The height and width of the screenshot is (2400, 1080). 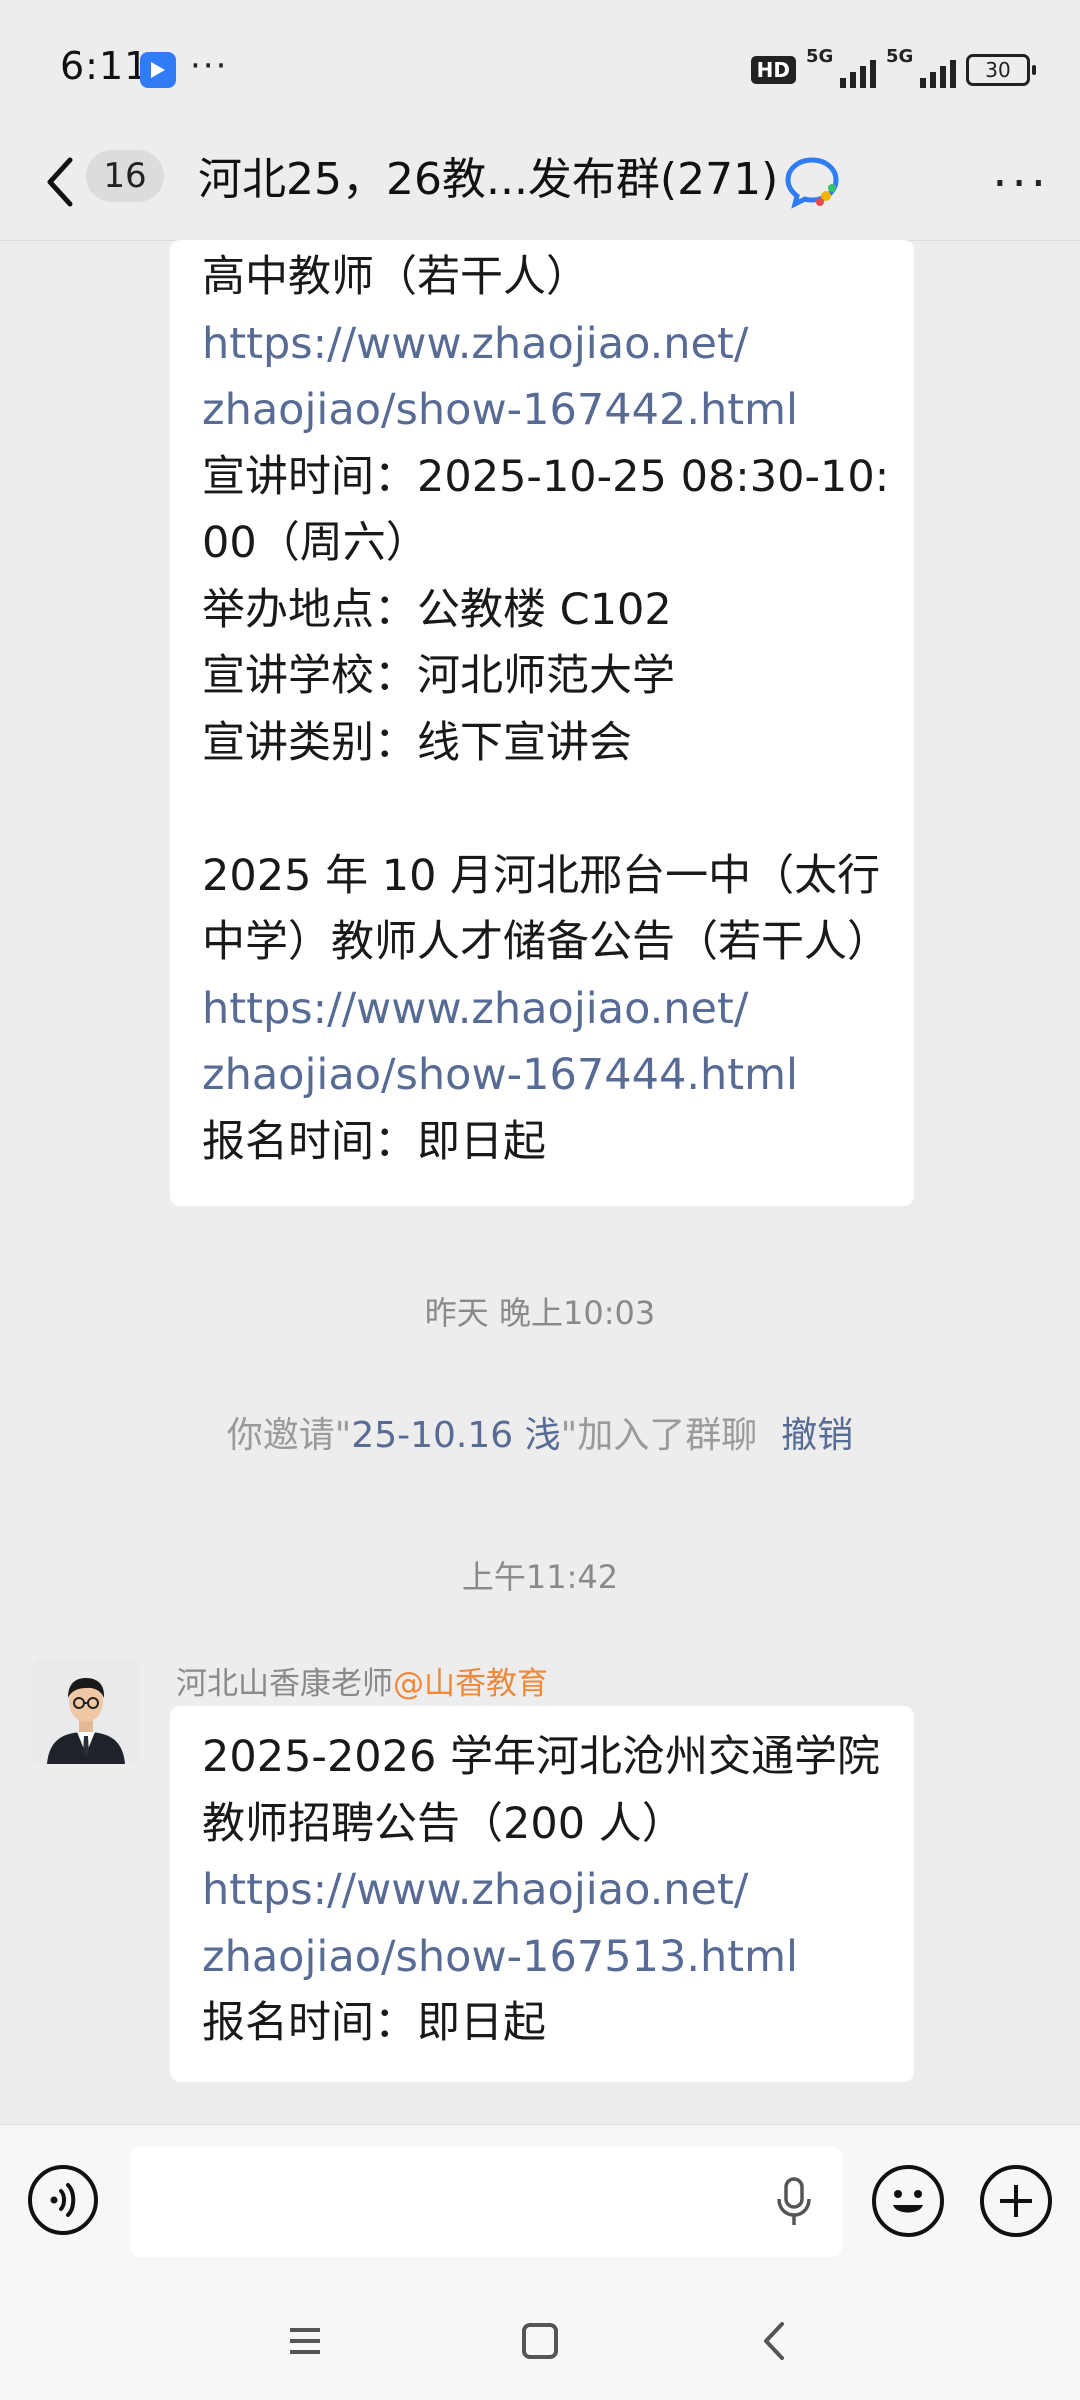 I want to click on more-options-icon: ···, so click(x=1021, y=184).